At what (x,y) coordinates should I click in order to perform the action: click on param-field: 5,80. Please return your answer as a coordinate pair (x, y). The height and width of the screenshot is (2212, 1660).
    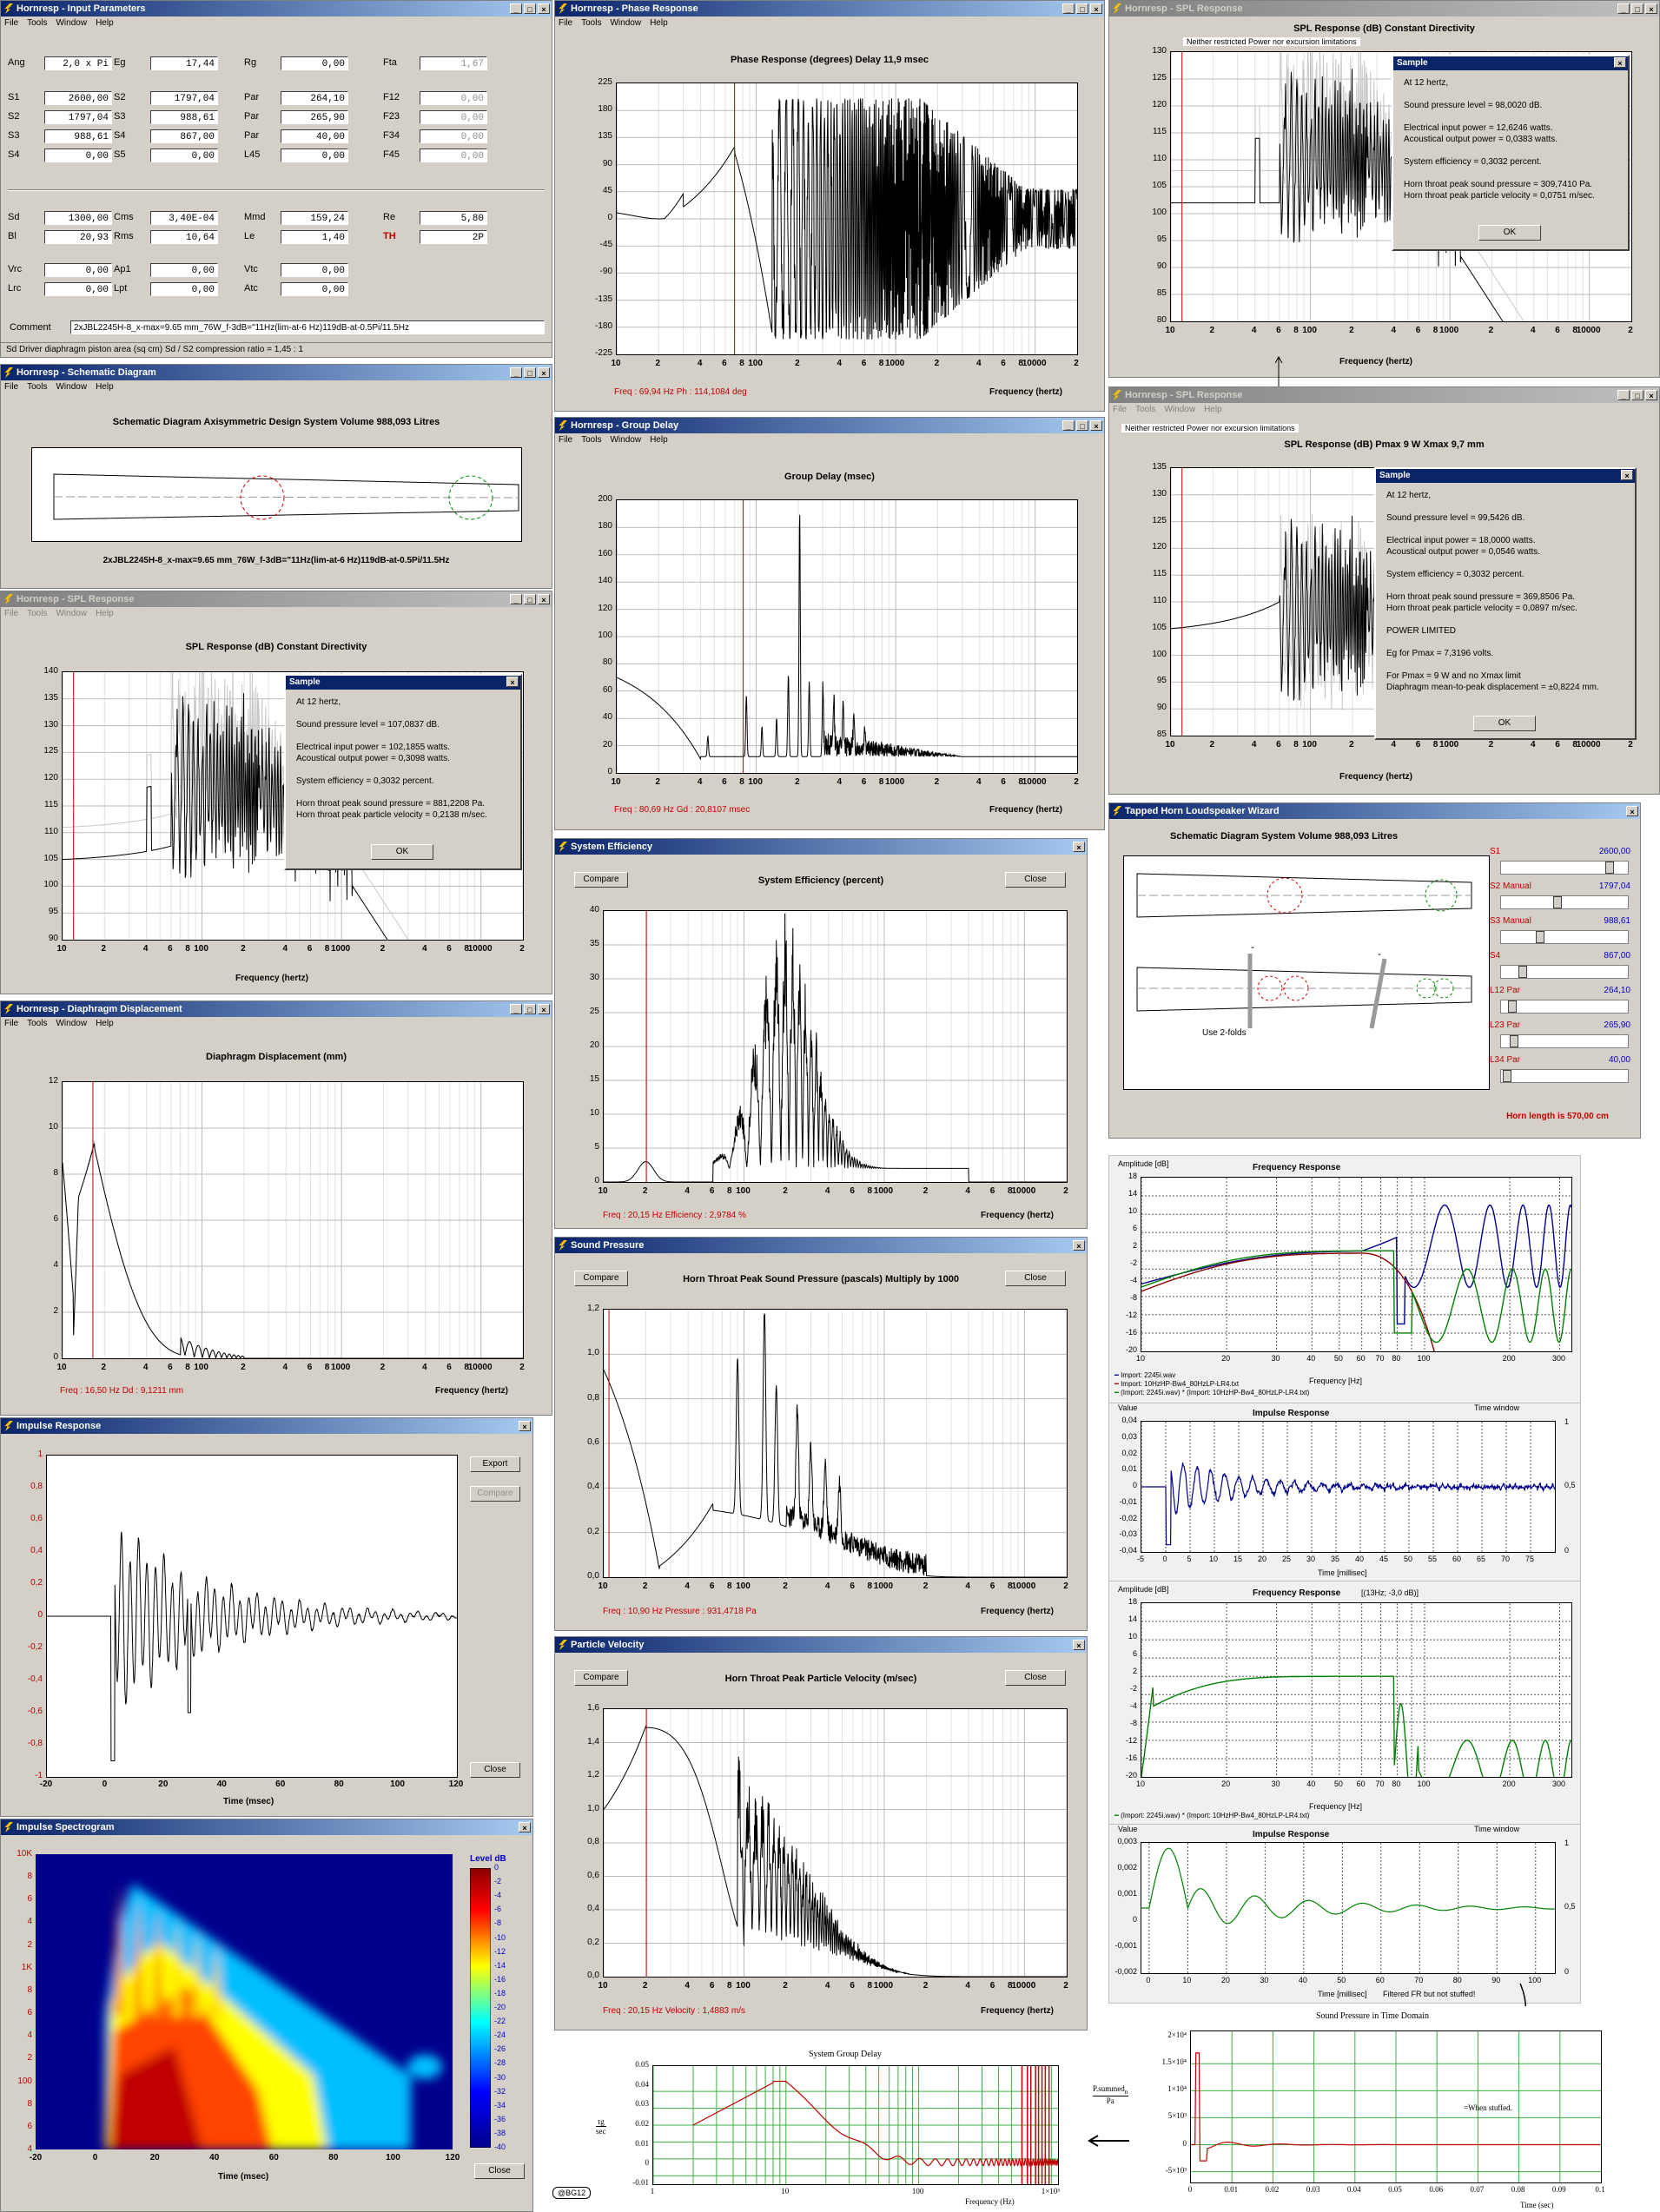
    Looking at the image, I should click on (454, 218).